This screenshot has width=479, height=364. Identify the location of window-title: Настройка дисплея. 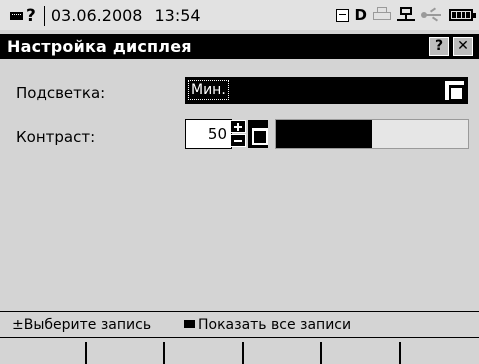
(99, 46).